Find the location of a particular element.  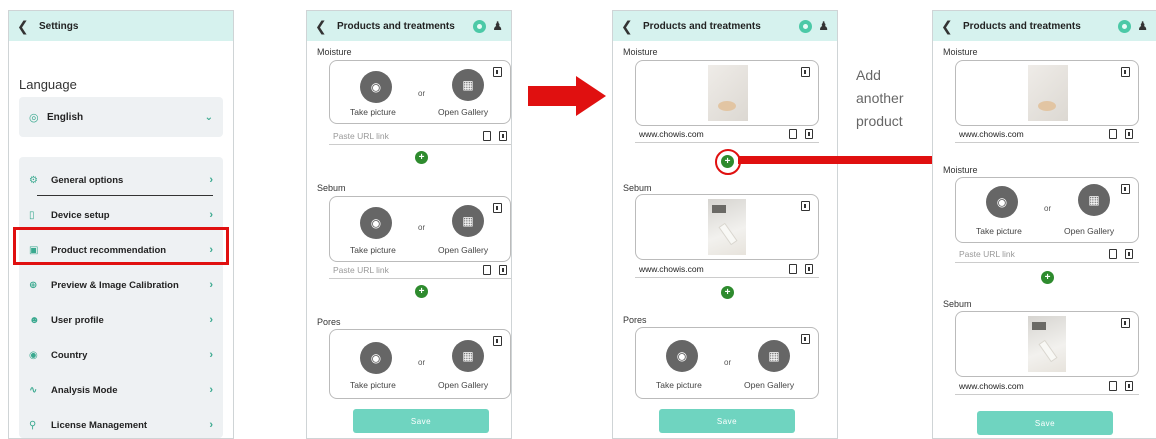

products-header: ❮ Products and treatments ♟ is located at coordinates (409, 26).